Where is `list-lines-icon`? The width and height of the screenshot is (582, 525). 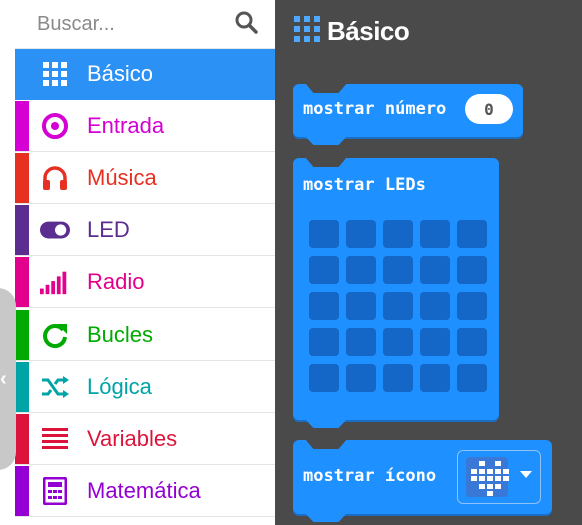 list-lines-icon is located at coordinates (55, 439).